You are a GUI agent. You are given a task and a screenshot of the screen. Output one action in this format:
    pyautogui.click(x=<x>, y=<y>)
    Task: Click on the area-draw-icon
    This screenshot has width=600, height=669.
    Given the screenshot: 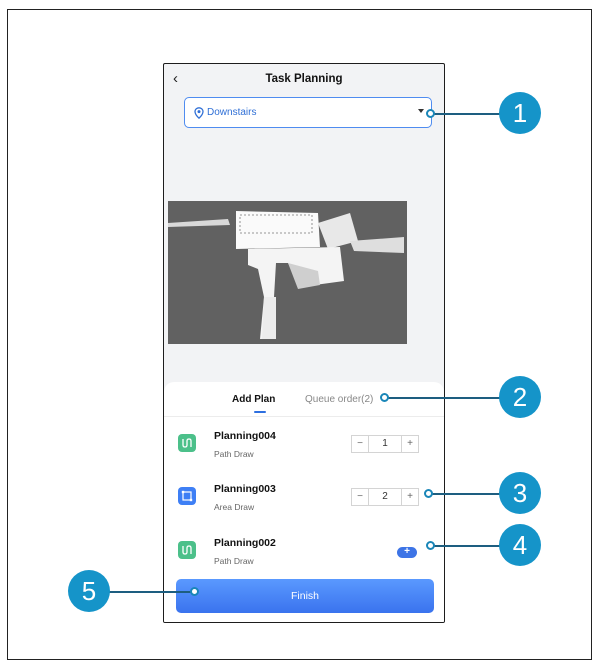 What is the action you would take?
    pyautogui.click(x=187, y=496)
    